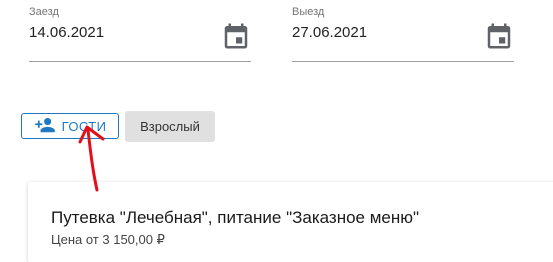 The width and height of the screenshot is (553, 262). I want to click on checkin-label: Заезд, so click(44, 12).